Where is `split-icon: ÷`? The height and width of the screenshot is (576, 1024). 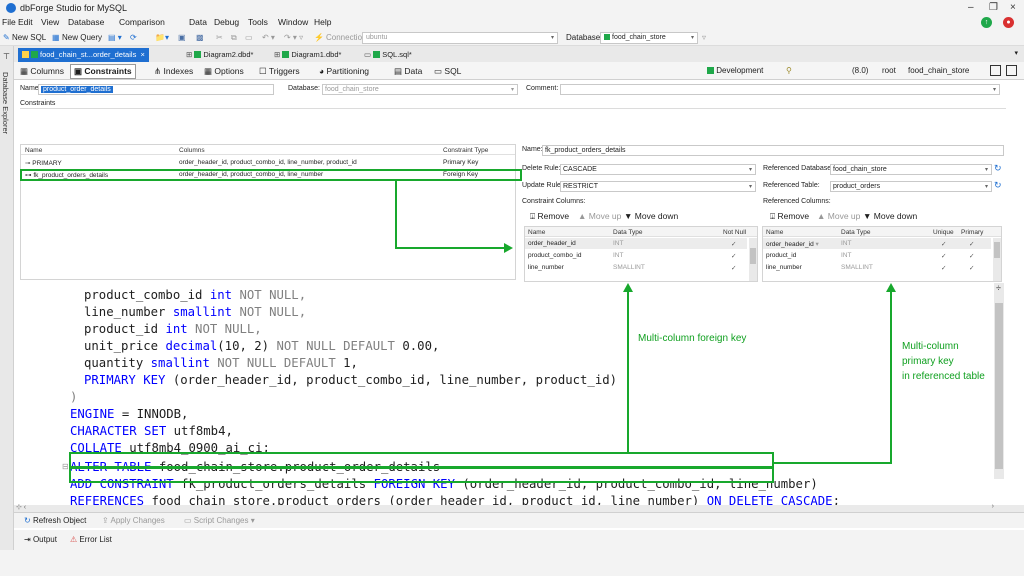
split-icon: ÷ is located at coordinates (998, 288).